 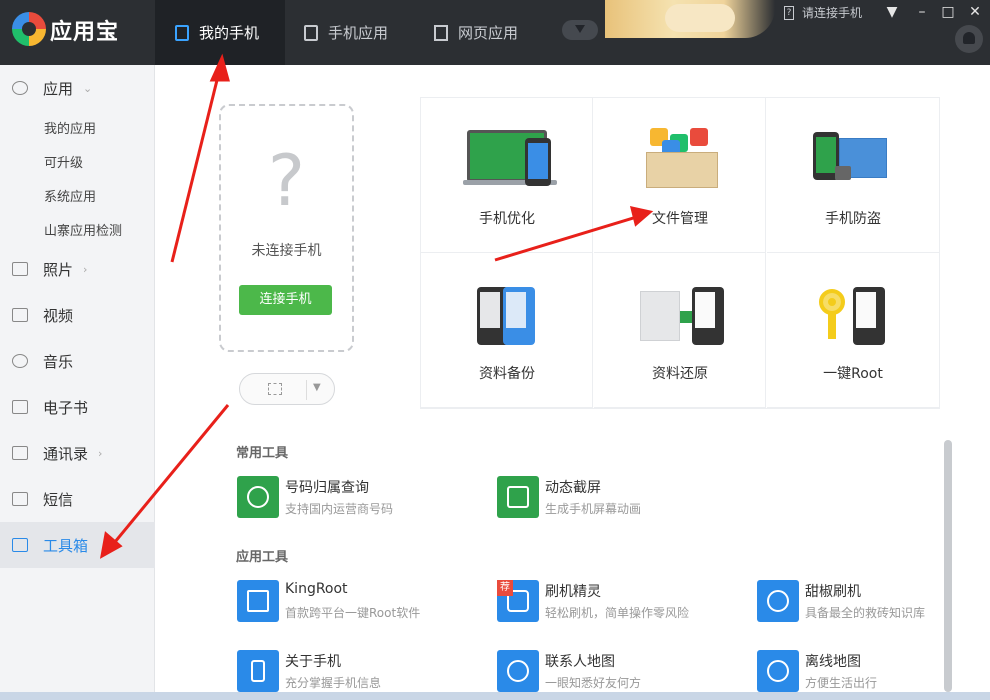 I want to click on maximize-button: □, so click(x=948, y=12).